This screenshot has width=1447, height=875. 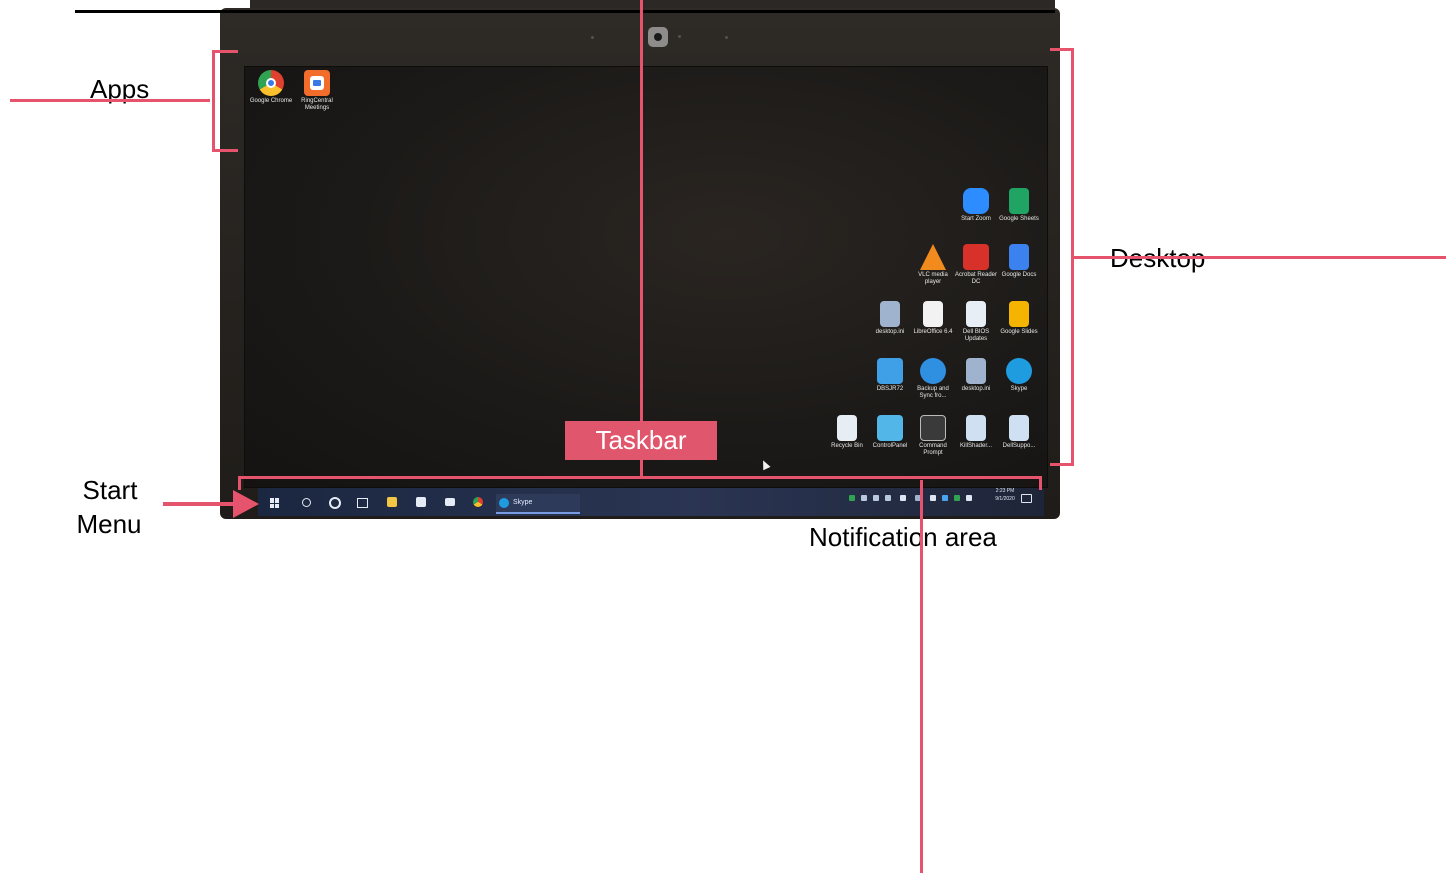 What do you see at coordinates (271, 101) in the screenshot?
I see `desktop-icon-label: Google Chrome` at bounding box center [271, 101].